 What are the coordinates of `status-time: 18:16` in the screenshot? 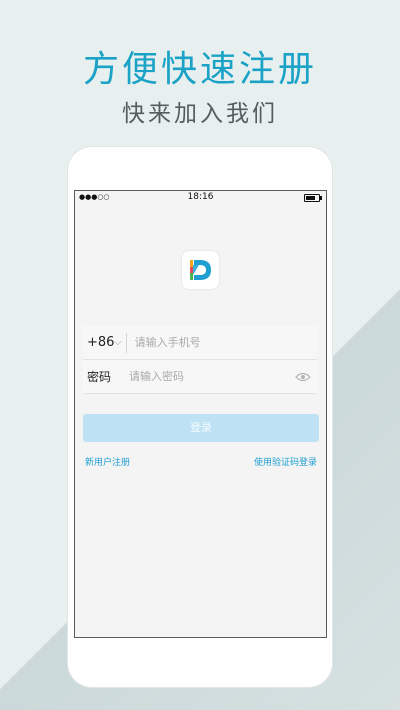 It's located at (200, 197).